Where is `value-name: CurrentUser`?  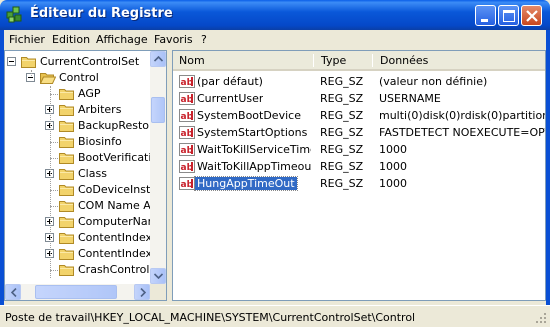 value-name: CurrentUser is located at coordinates (230, 98).